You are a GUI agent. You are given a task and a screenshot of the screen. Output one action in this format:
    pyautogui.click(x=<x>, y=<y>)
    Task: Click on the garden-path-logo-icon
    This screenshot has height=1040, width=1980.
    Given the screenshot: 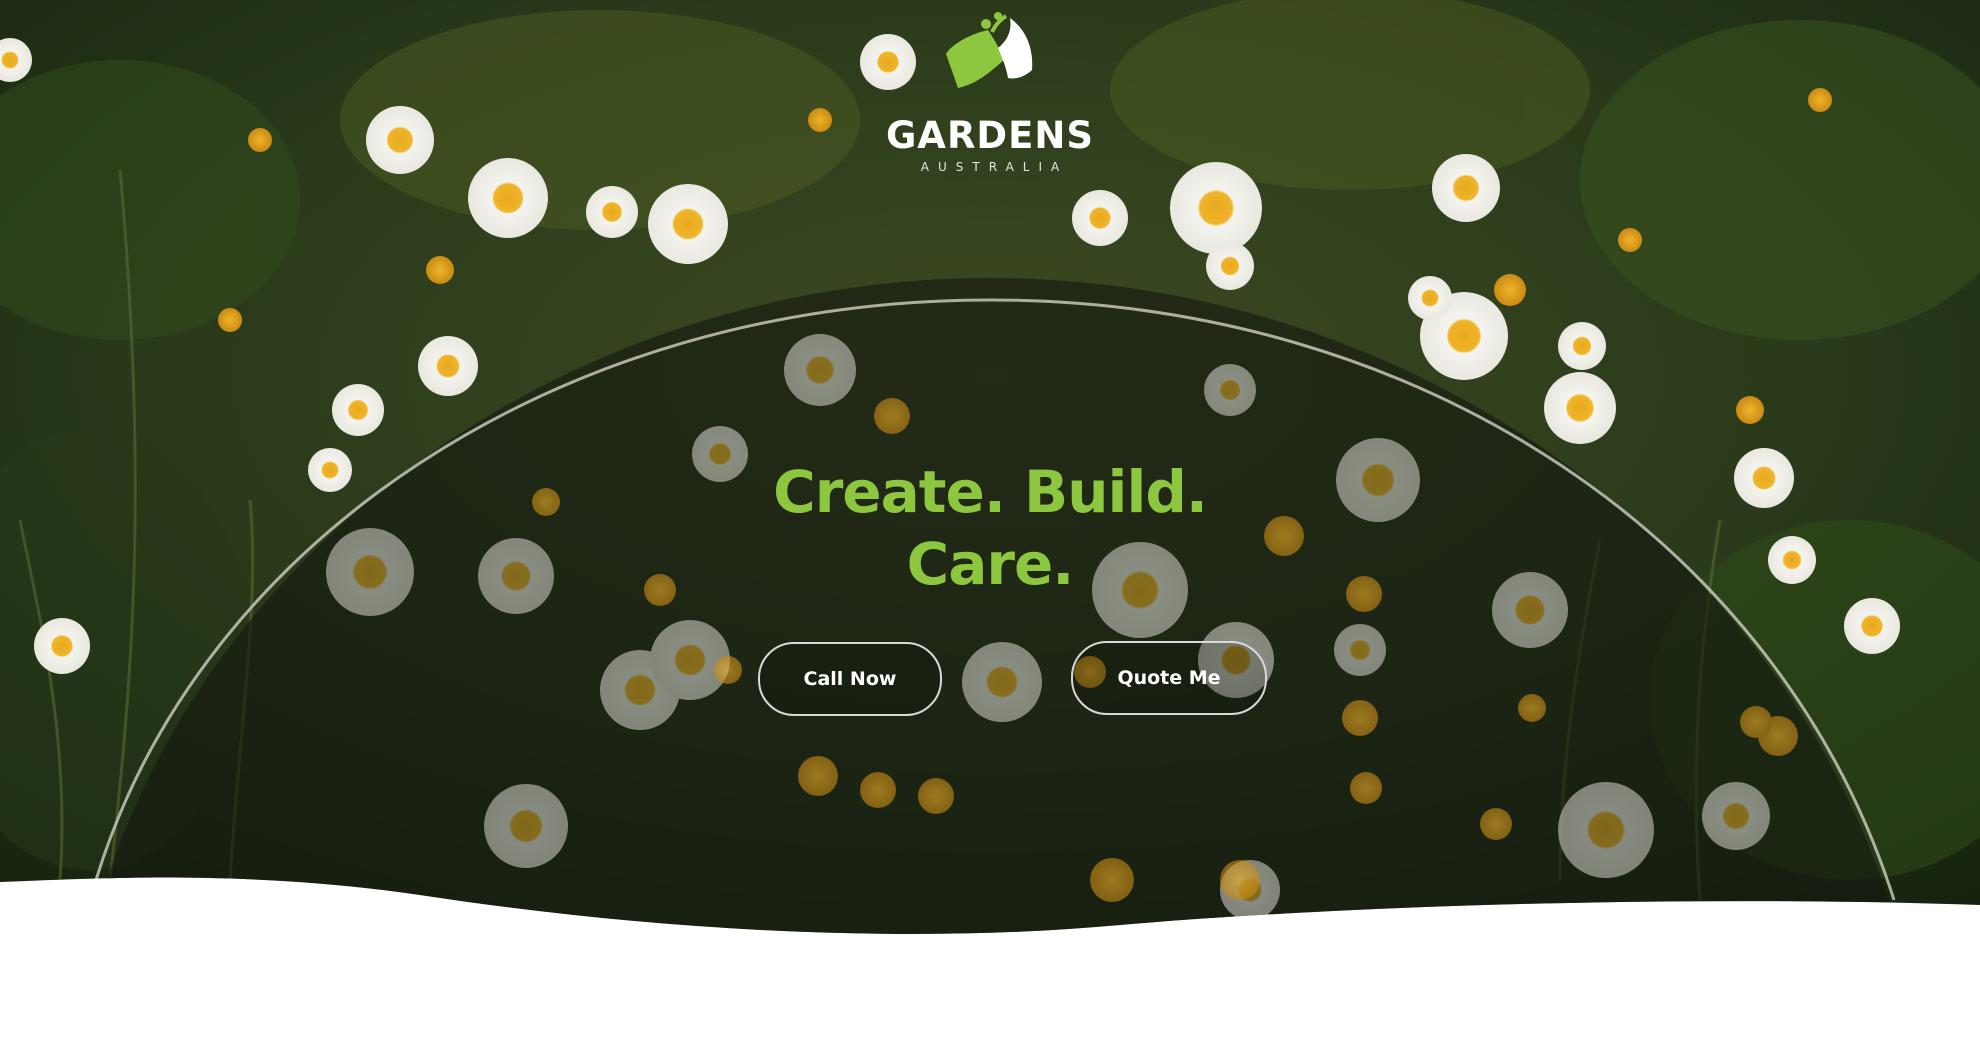 What is the action you would take?
    pyautogui.click(x=989, y=50)
    